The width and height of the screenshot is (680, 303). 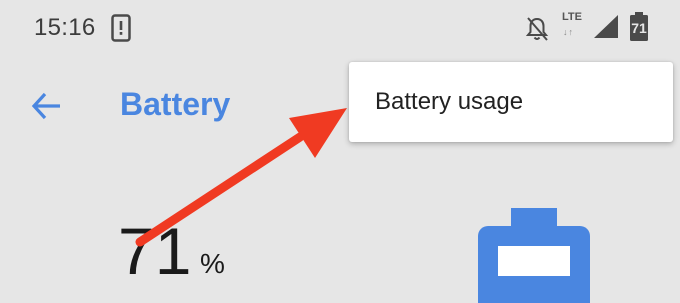 I want to click on overflow-menu: Battery usage, so click(x=511, y=102).